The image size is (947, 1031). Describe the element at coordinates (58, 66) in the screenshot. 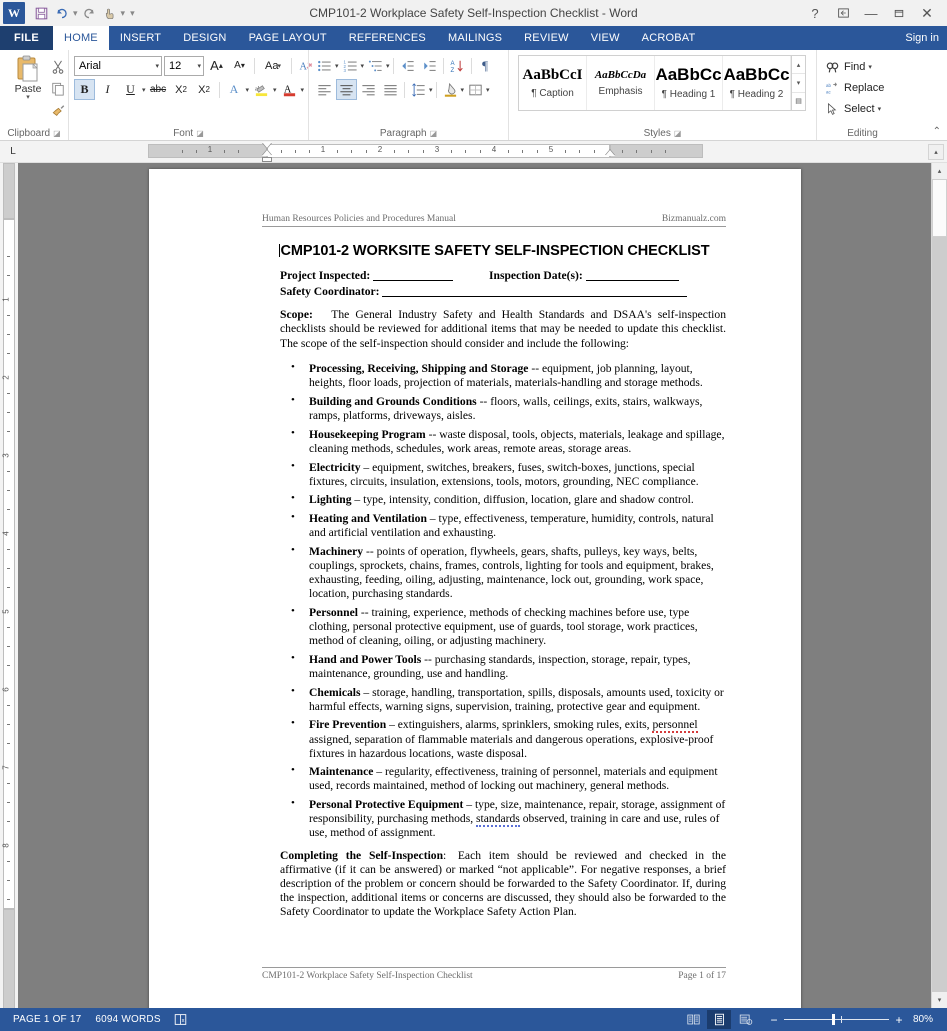

I see `cut-icon` at that location.